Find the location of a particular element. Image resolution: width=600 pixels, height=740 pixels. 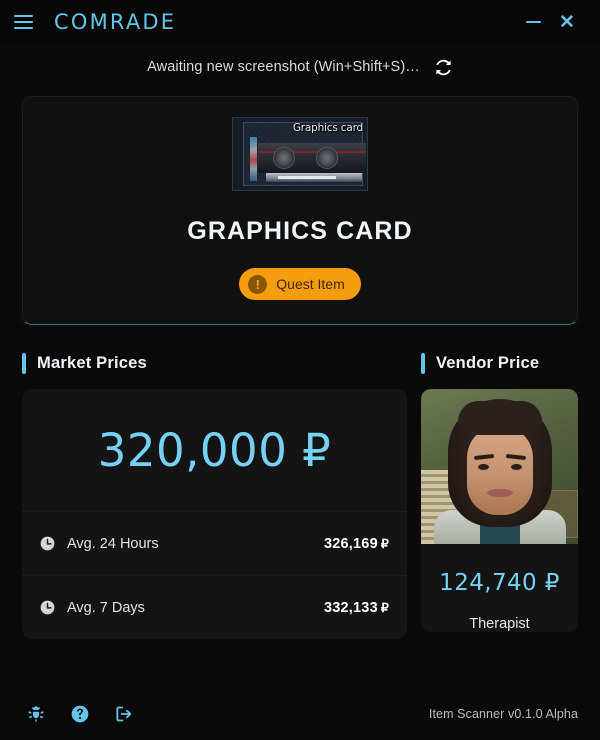

gpu-body-shape is located at coordinates (312, 158).